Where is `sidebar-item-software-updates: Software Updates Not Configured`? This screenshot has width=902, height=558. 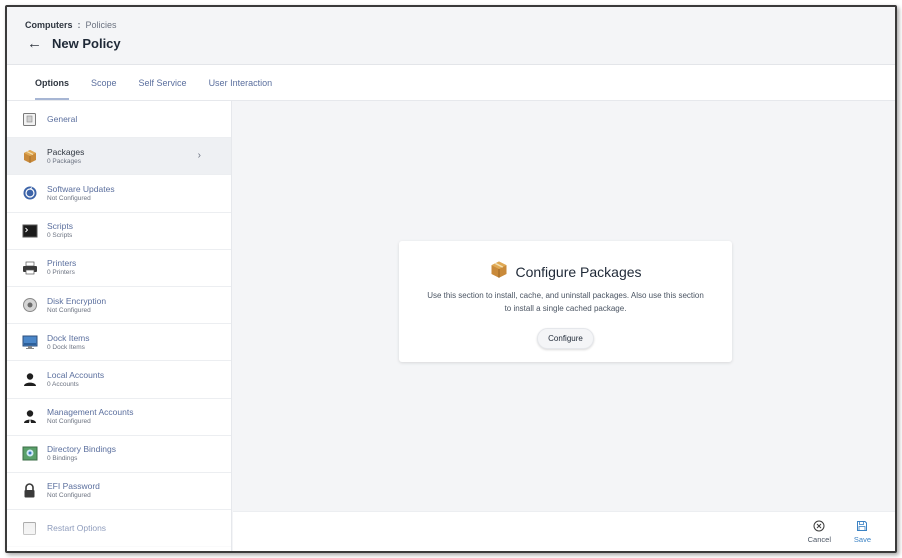
sidebar-item-software-updates: Software Updates Not Configured is located at coordinates (119, 194).